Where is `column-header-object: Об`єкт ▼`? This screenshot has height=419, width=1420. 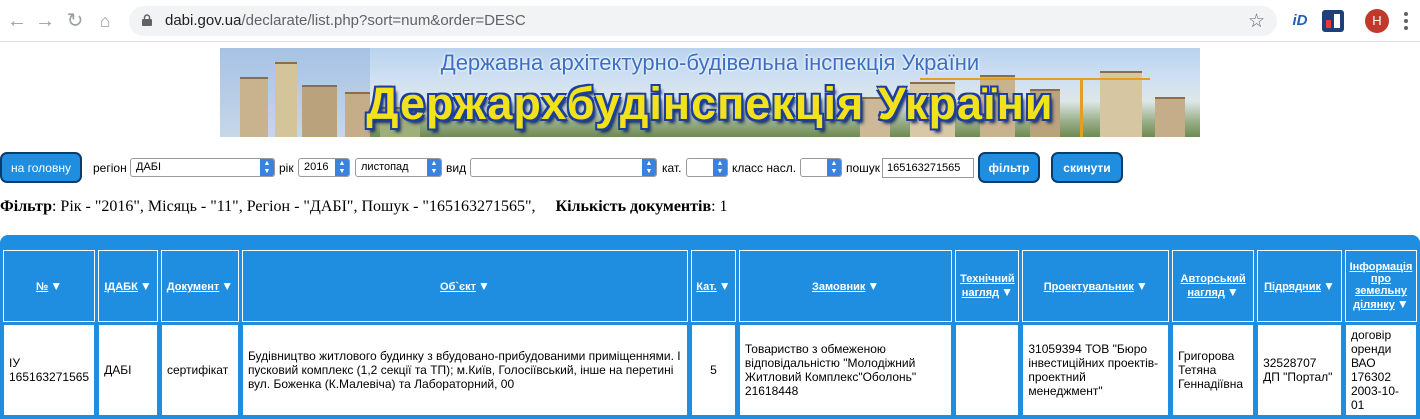 column-header-object: Об`єкт ▼ is located at coordinates (465, 286).